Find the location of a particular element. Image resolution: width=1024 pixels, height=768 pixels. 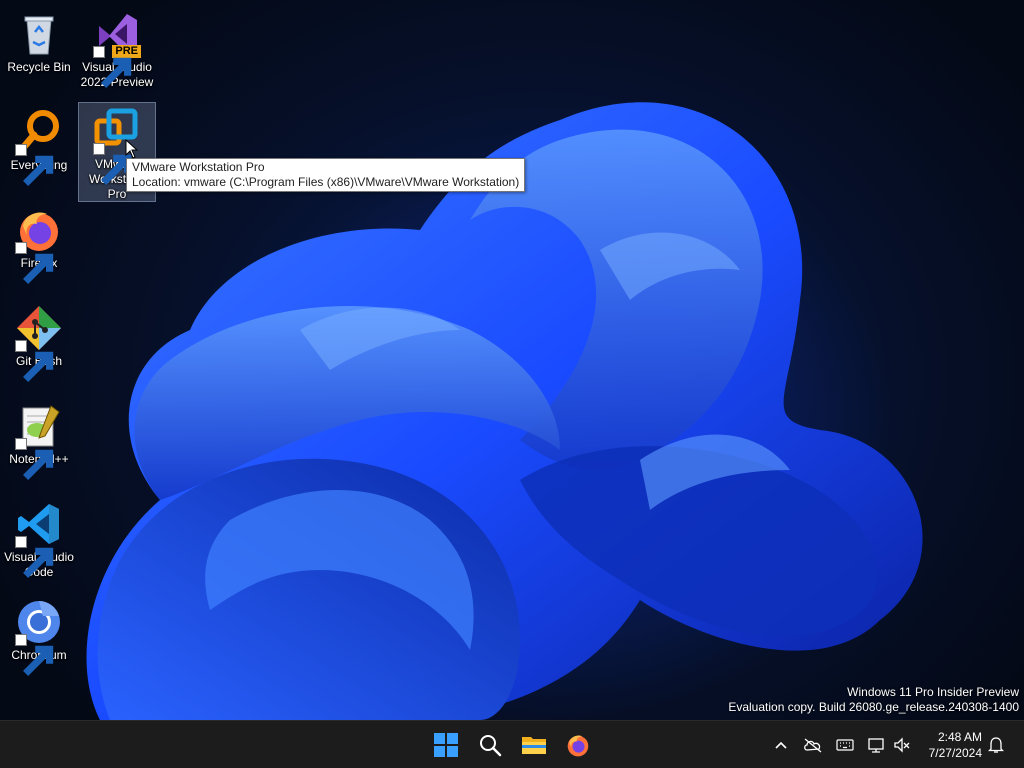

desktop-icon-recycle-bin: Recycle Bin is located at coordinates (39, 40).